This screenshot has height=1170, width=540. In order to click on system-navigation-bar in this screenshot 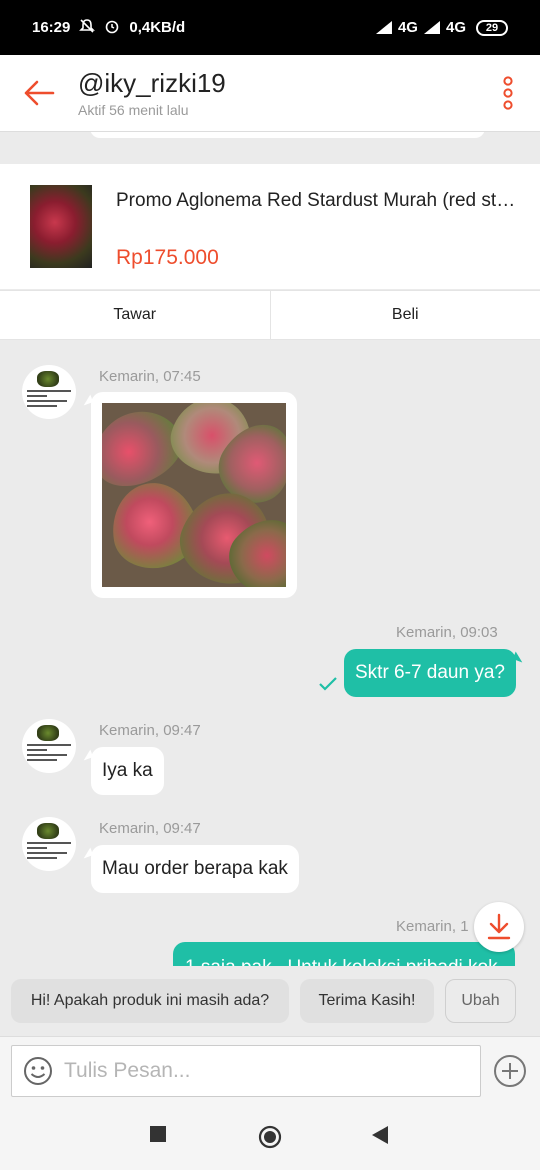, I will do `click(270, 1137)`.